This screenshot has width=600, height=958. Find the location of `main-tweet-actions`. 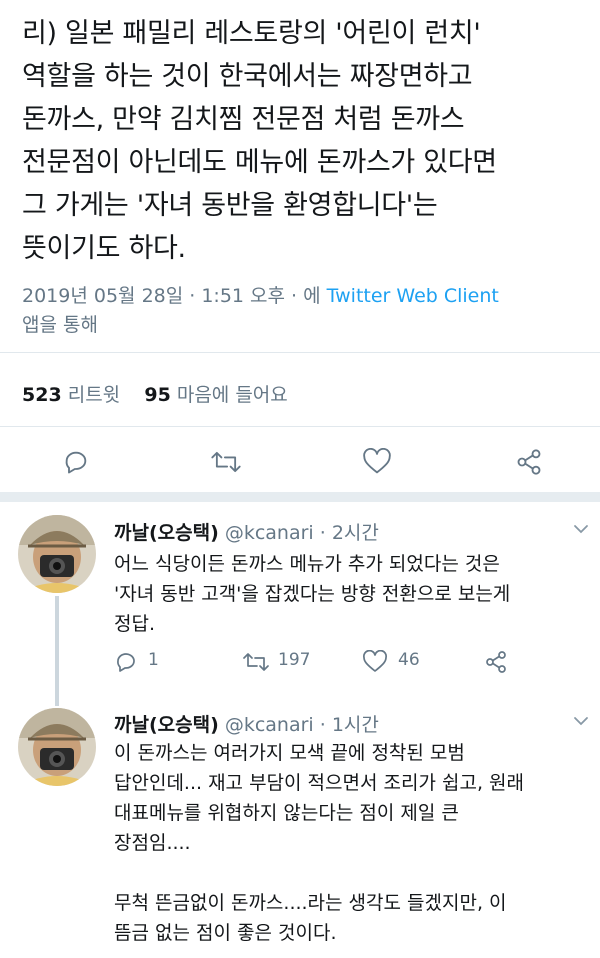

main-tweet-actions is located at coordinates (300, 462).